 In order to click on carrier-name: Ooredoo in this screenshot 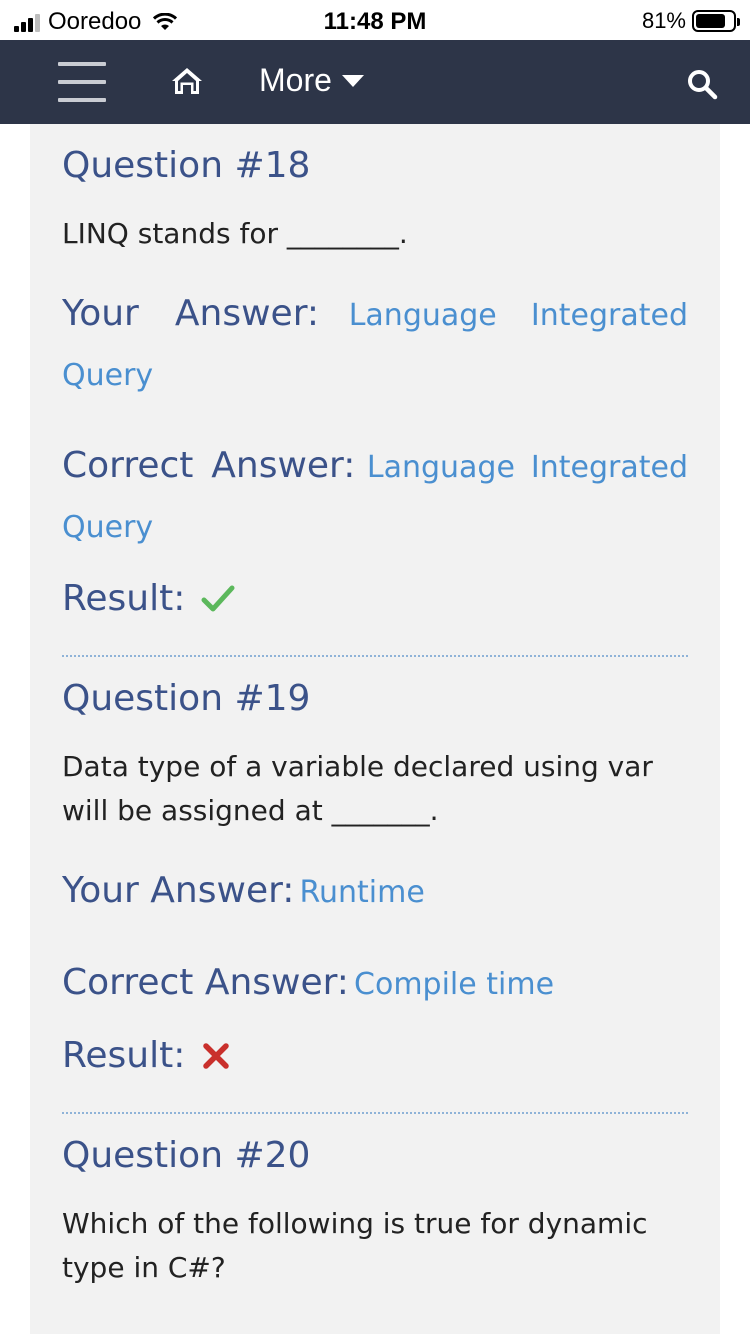, I will do `click(95, 21)`.